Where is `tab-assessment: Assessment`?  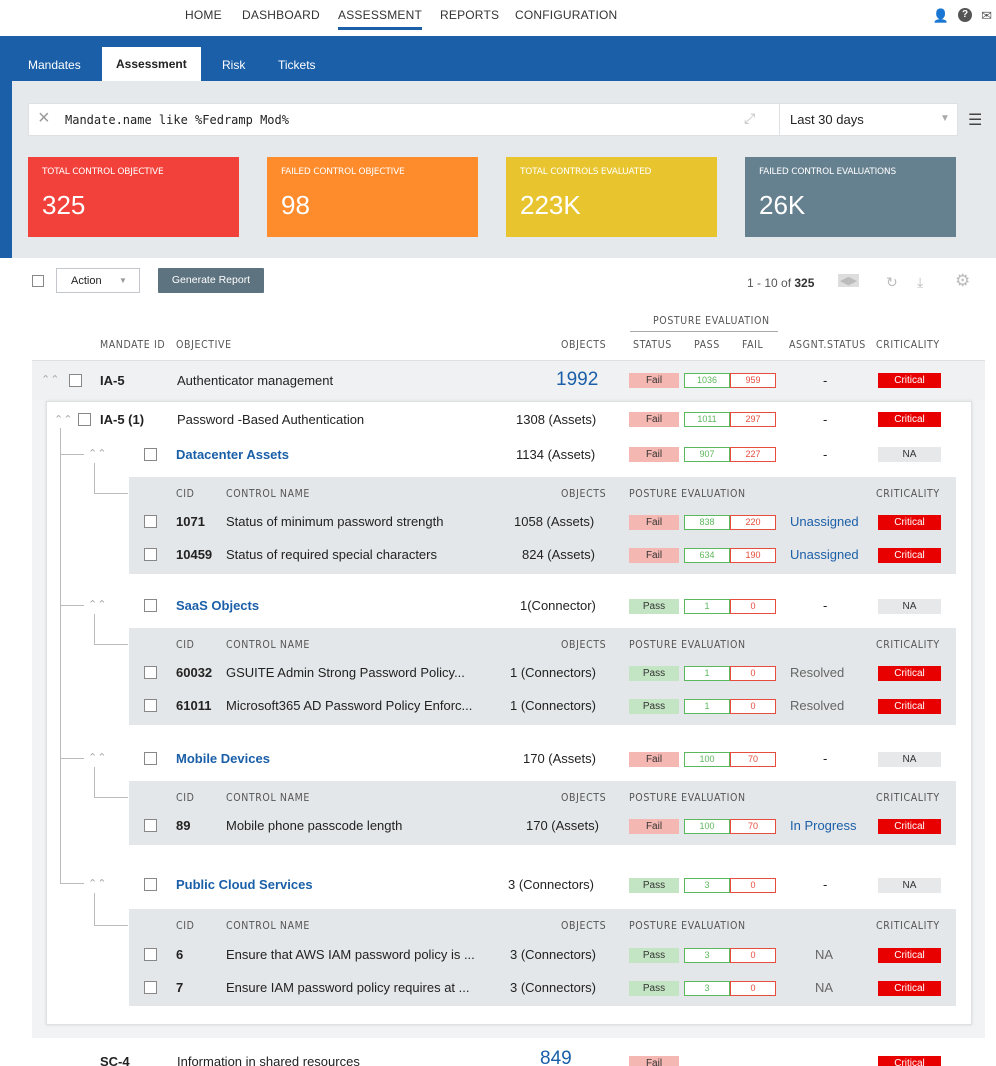
tab-assessment: Assessment is located at coordinates (151, 64).